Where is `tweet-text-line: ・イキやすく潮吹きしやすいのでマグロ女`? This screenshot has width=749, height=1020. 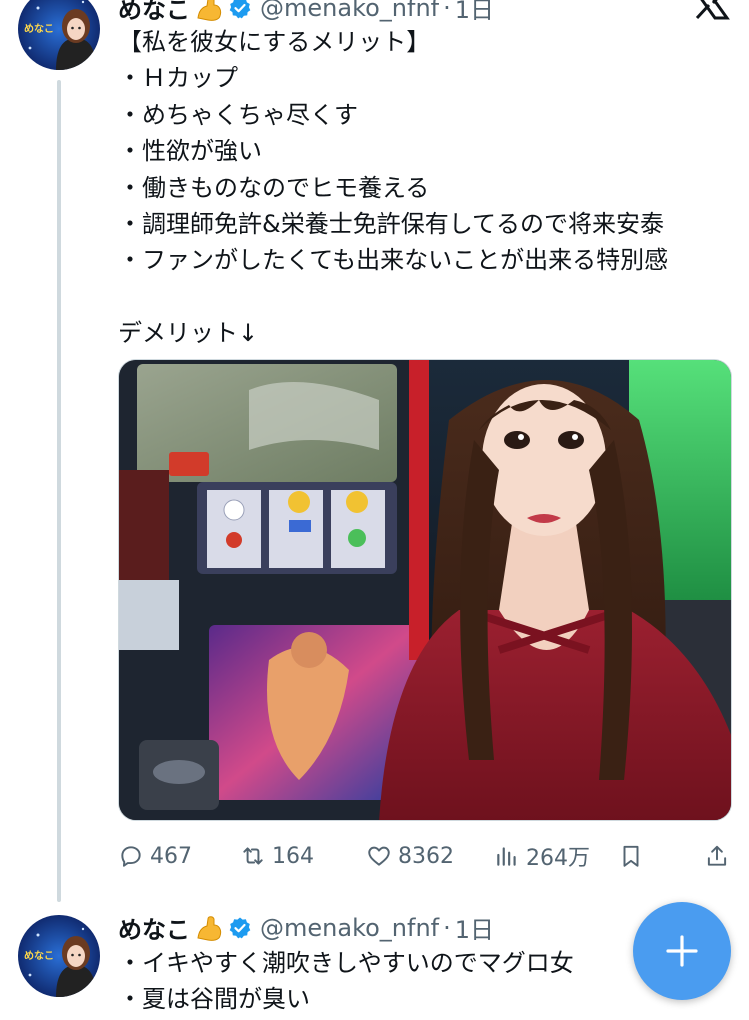 tweet-text-line: ・イキやすく潮吹きしやすいのでマグロ女 is located at coordinates (346, 963).